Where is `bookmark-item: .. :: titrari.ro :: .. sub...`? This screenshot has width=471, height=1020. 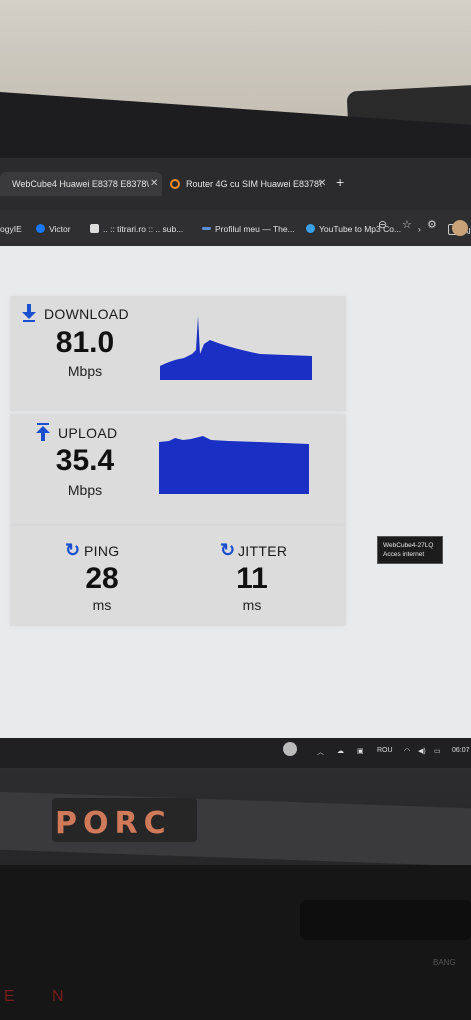 bookmark-item: .. :: titrari.ro :: .. sub... is located at coordinates (136, 229).